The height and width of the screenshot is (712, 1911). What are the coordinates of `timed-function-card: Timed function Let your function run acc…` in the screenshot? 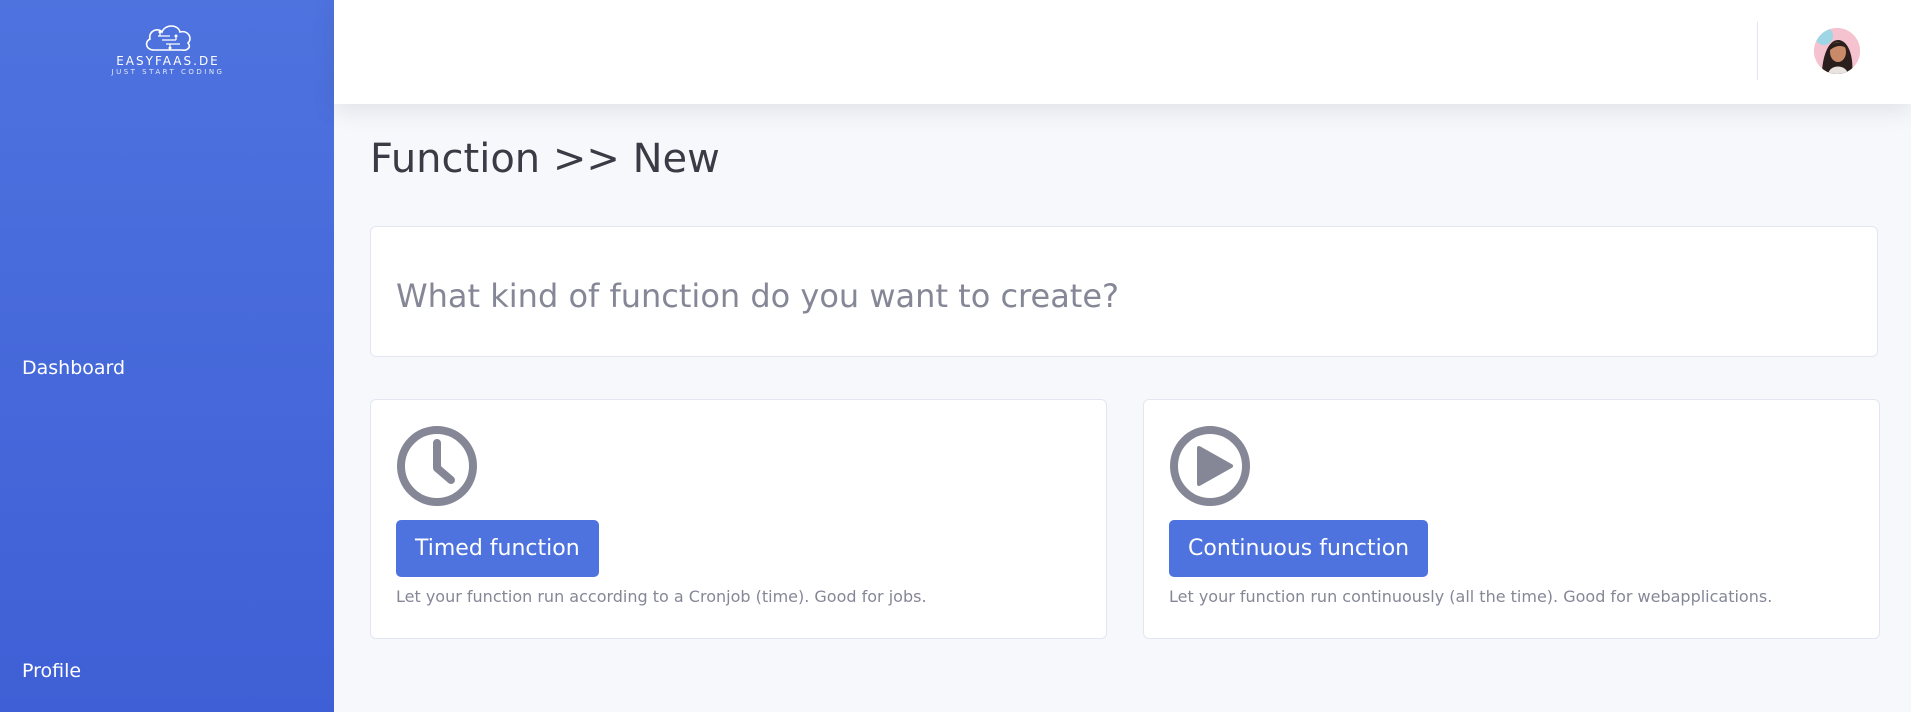 It's located at (738, 519).